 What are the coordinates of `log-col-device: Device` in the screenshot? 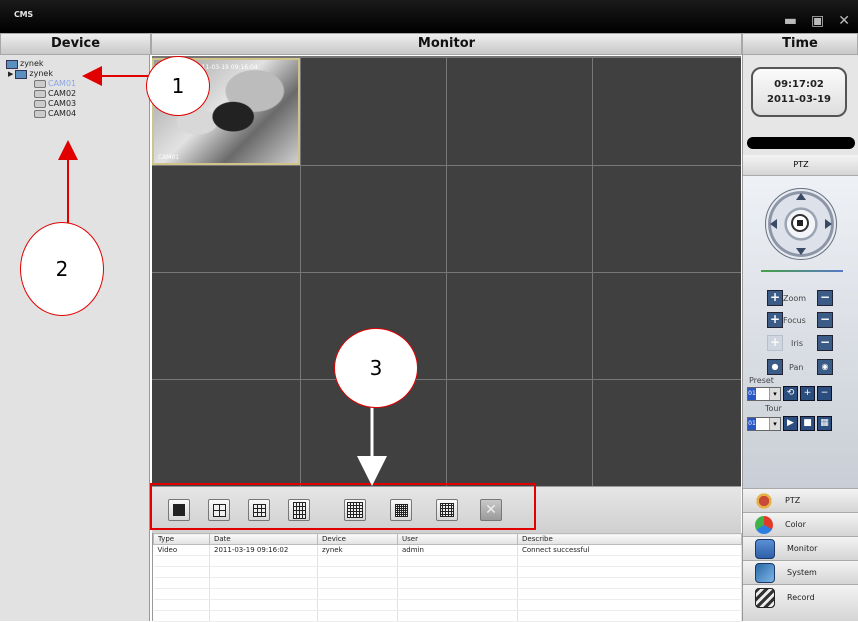 It's located at (357, 539).